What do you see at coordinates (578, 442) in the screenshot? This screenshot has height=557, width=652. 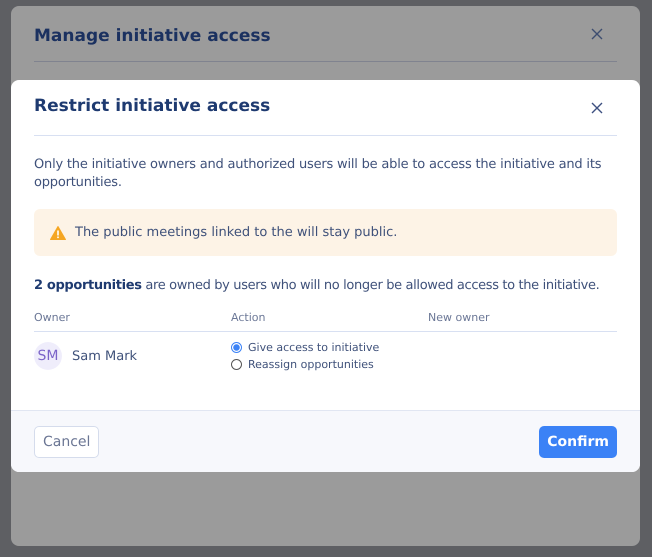 I see `confirm-button: Confirm` at bounding box center [578, 442].